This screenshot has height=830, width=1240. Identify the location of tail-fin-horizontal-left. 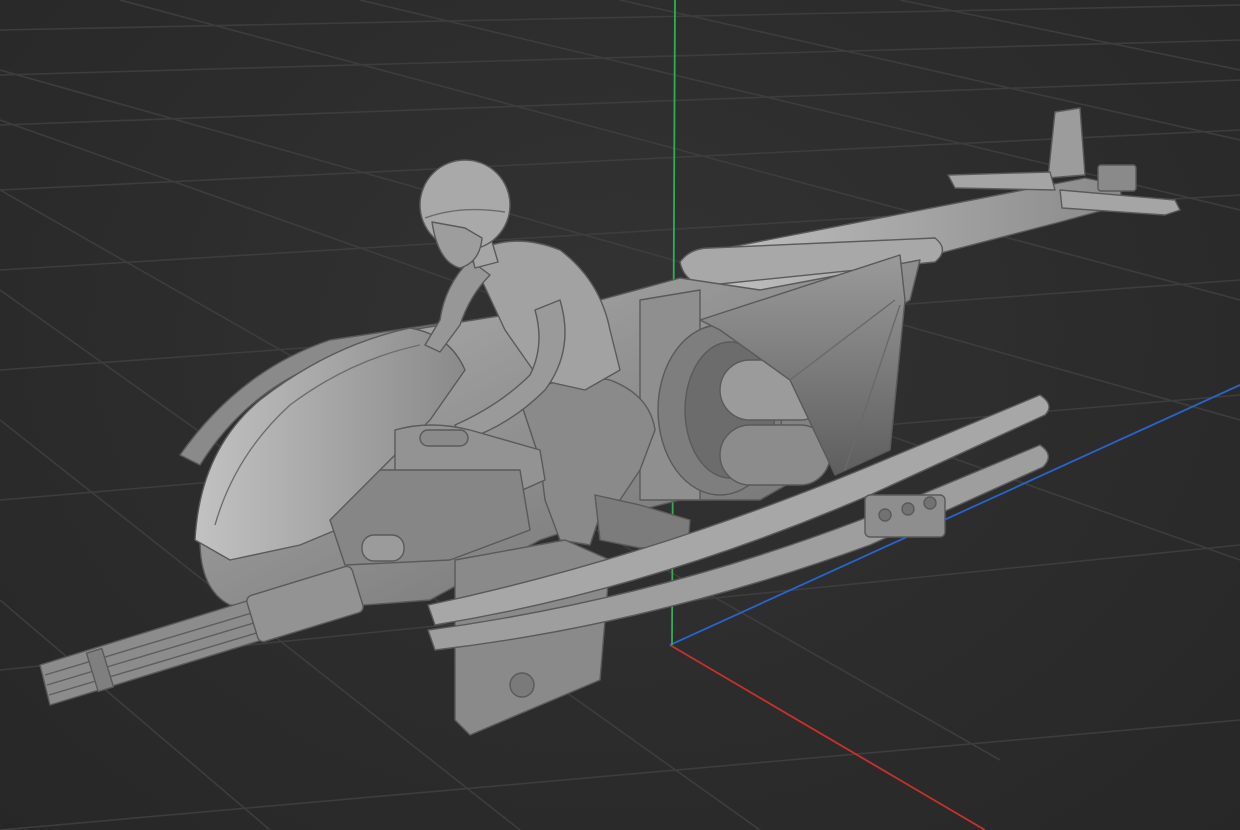
(1001, 181).